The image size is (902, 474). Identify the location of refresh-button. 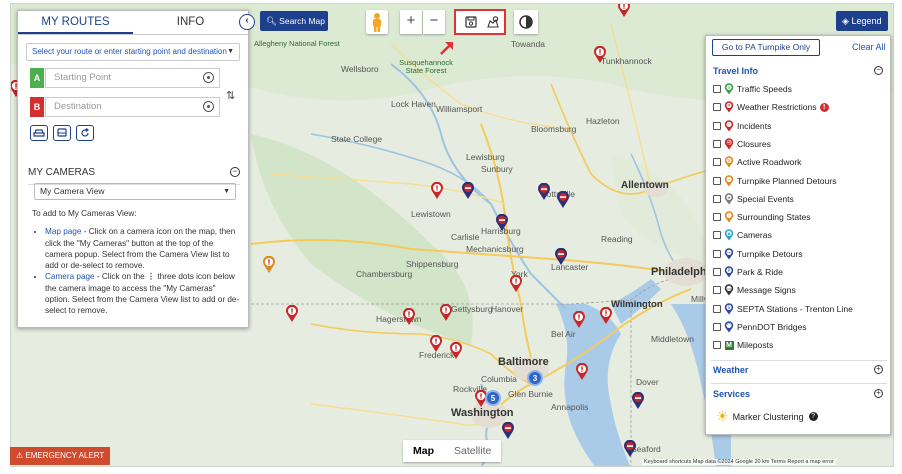
(85, 133).